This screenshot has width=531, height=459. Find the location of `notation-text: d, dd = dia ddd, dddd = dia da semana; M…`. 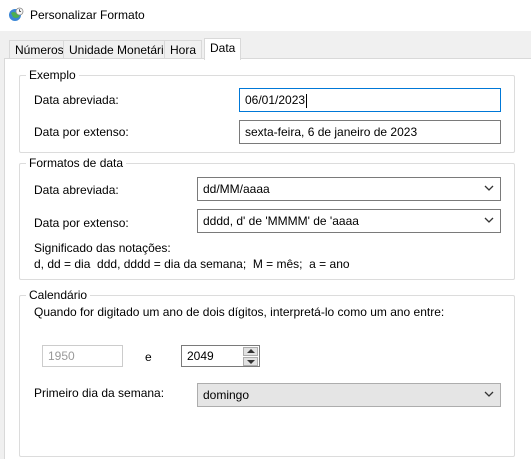

notation-text: d, dd = dia ddd, dddd = dia da semana; M… is located at coordinates (192, 264).